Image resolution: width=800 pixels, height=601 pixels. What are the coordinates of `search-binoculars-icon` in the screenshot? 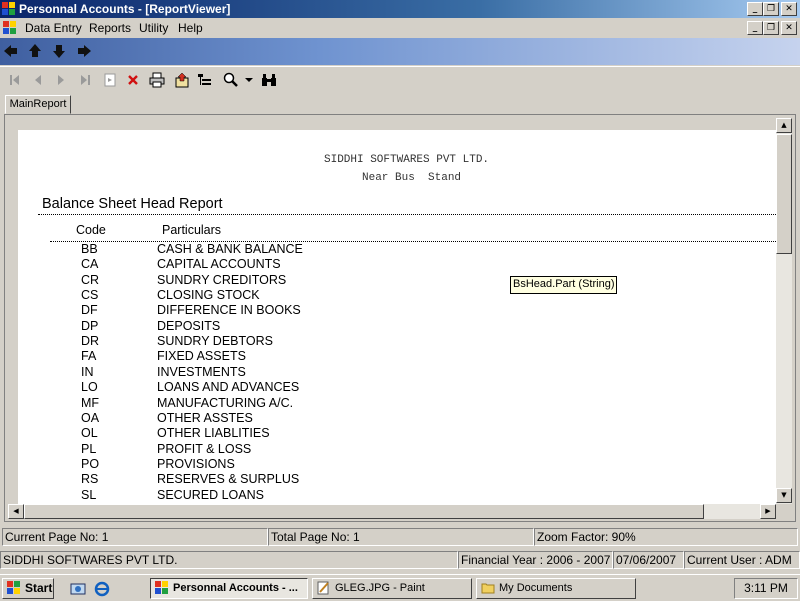 It's located at (269, 80).